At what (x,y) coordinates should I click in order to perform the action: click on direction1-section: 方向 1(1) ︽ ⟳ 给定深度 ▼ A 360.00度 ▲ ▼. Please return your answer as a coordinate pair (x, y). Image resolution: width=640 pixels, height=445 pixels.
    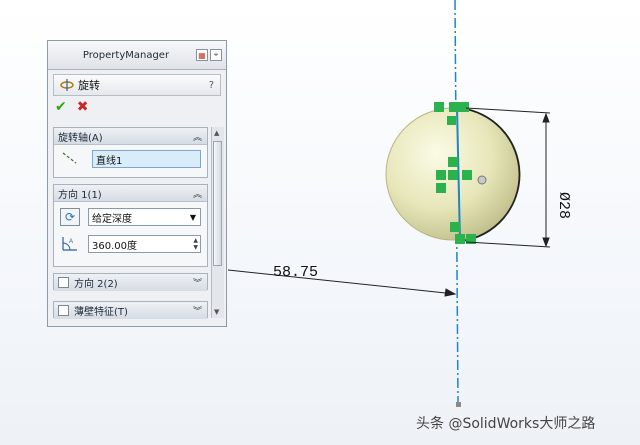
    Looking at the image, I should click on (130, 225).